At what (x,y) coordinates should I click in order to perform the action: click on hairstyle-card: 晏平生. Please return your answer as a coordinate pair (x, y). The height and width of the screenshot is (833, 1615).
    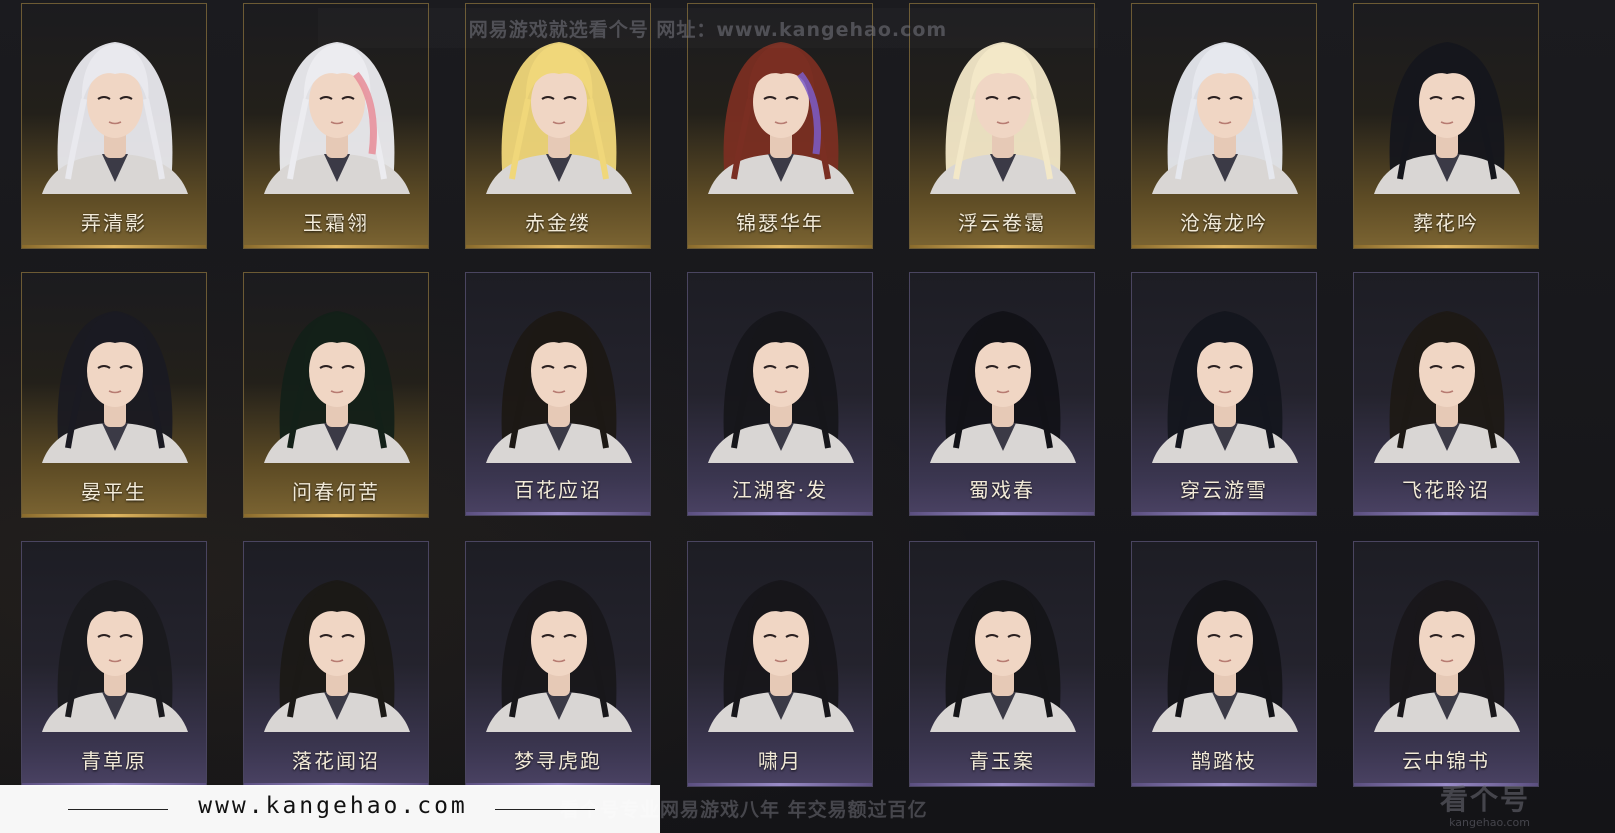
    Looking at the image, I should click on (114, 395).